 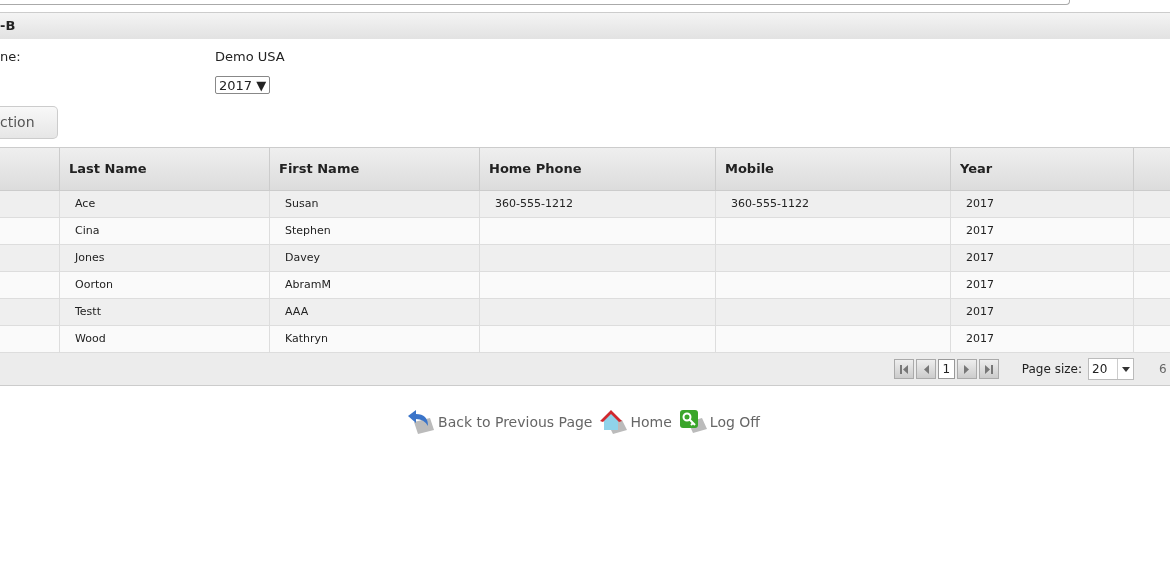 I want to click on page-size-select: 20, so click(x=1111, y=369).